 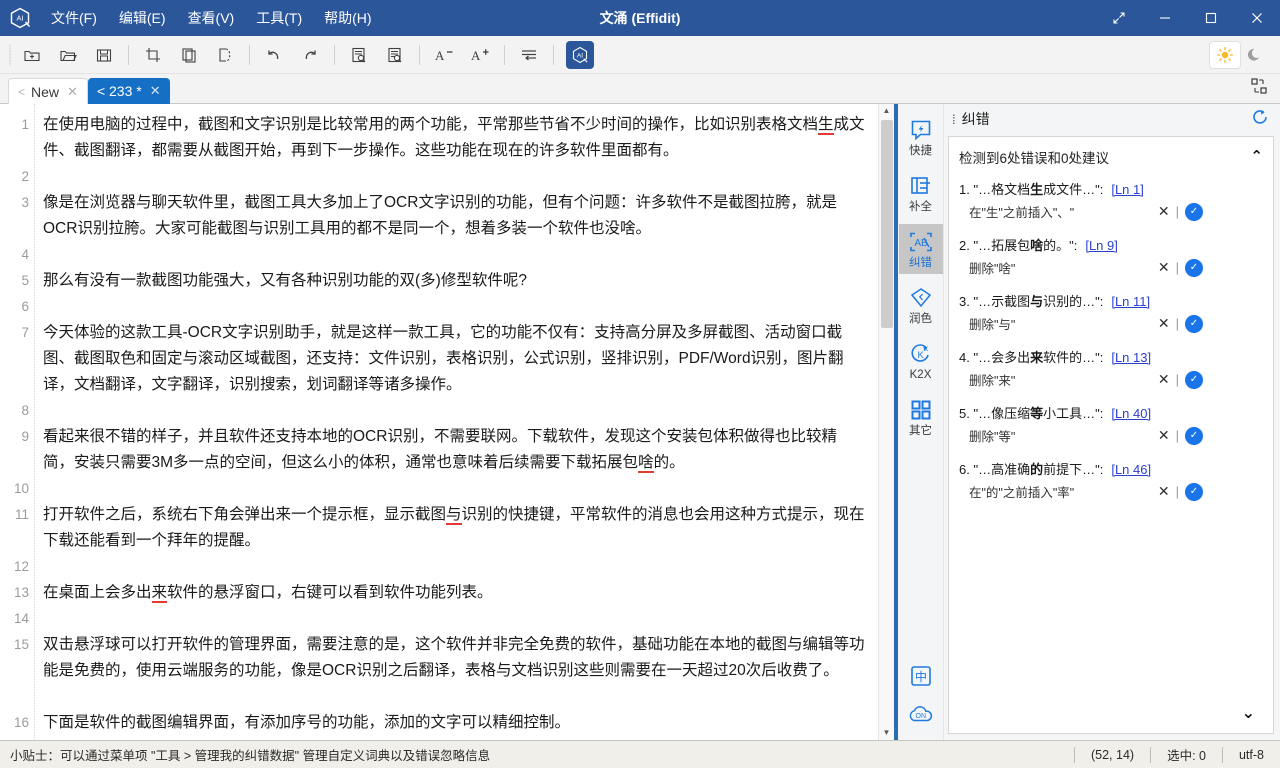 What do you see at coordinates (1256, 156) in the screenshot?
I see `chevron-up-icon: ⌃` at bounding box center [1256, 156].